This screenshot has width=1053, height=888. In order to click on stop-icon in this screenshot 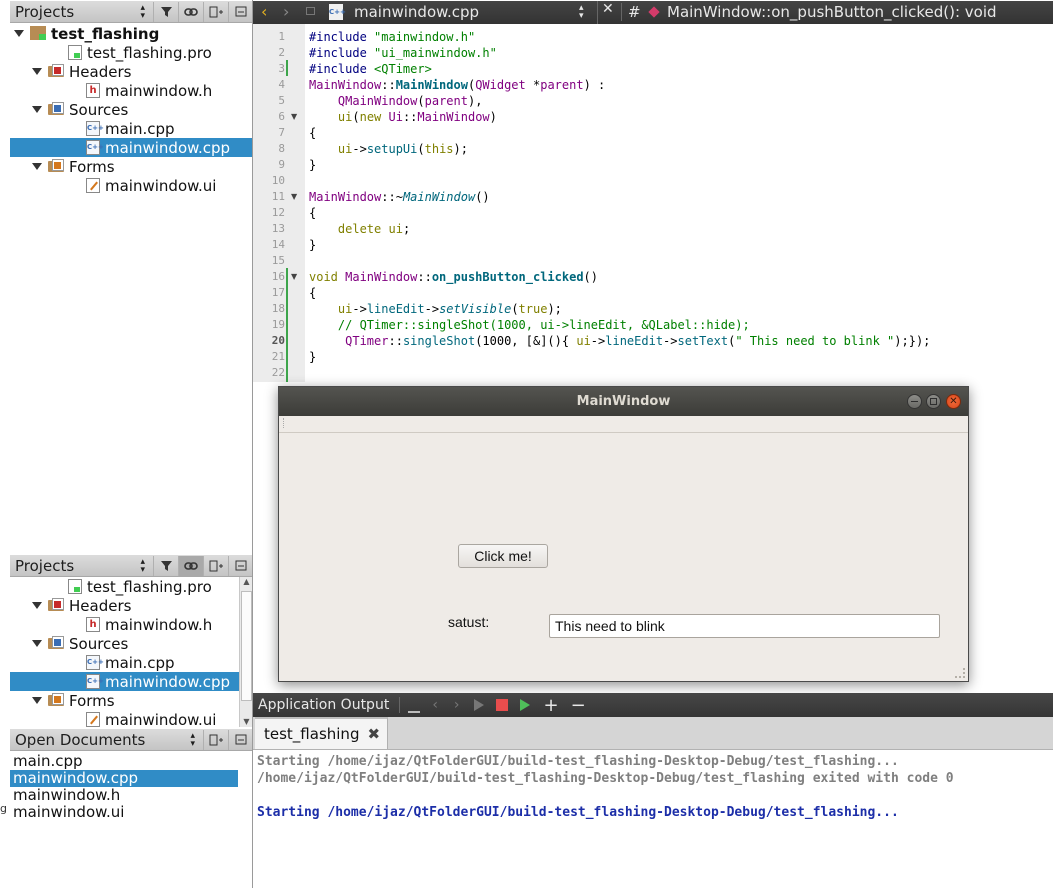, I will do `click(501, 705)`.